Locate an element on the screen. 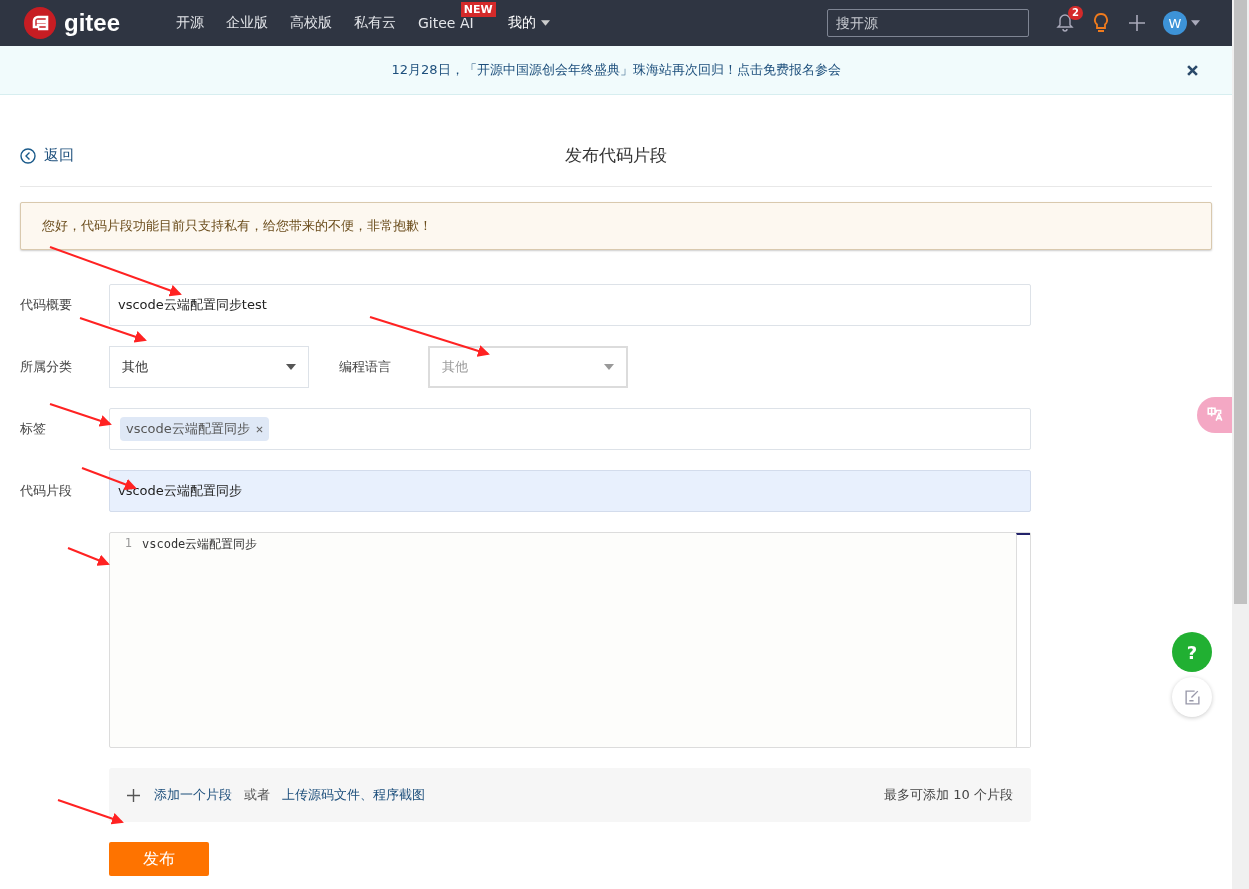 The width and height of the screenshot is (1249, 889). field-label: 所属分类 is located at coordinates (46, 367).